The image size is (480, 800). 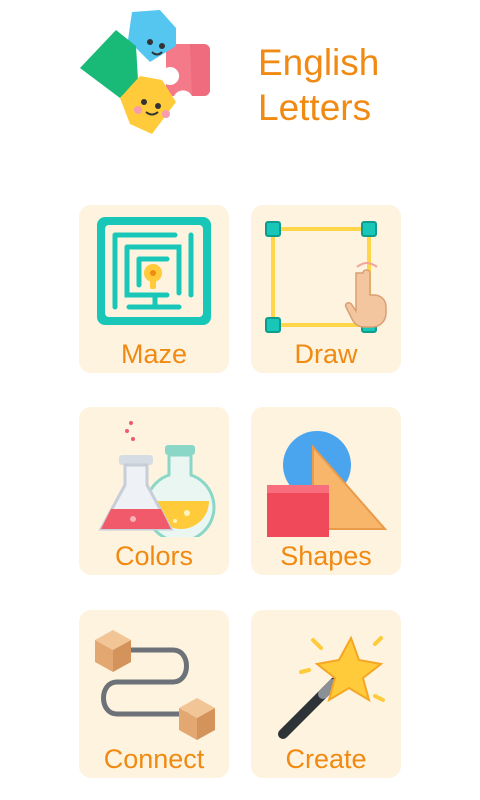 What do you see at coordinates (326, 556) in the screenshot?
I see `shapes-label: Shapes` at bounding box center [326, 556].